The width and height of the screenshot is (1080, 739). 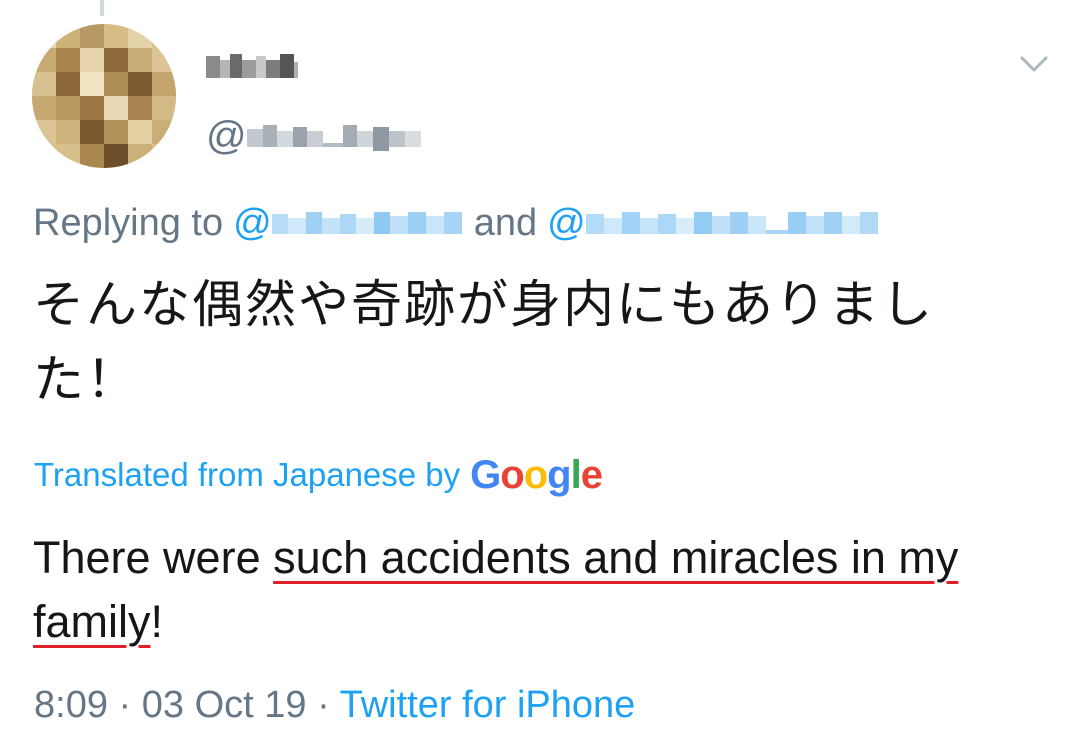 I want to click on mention-link-2: @, so click(x=712, y=223).